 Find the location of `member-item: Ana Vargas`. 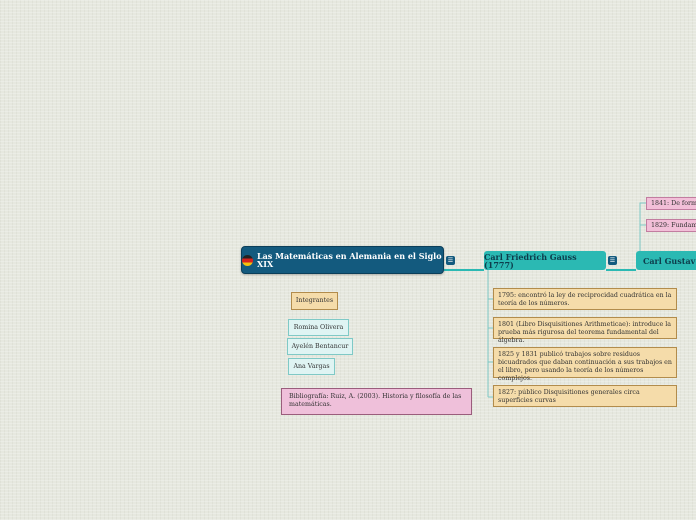

member-item: Ana Vargas is located at coordinates (311, 366).